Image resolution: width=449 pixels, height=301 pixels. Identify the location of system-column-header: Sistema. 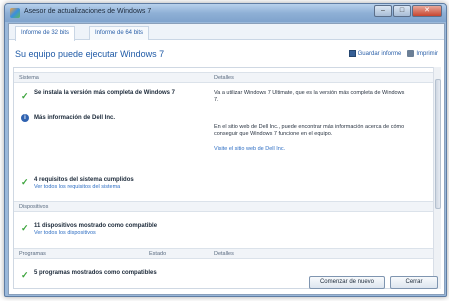
(29, 78).